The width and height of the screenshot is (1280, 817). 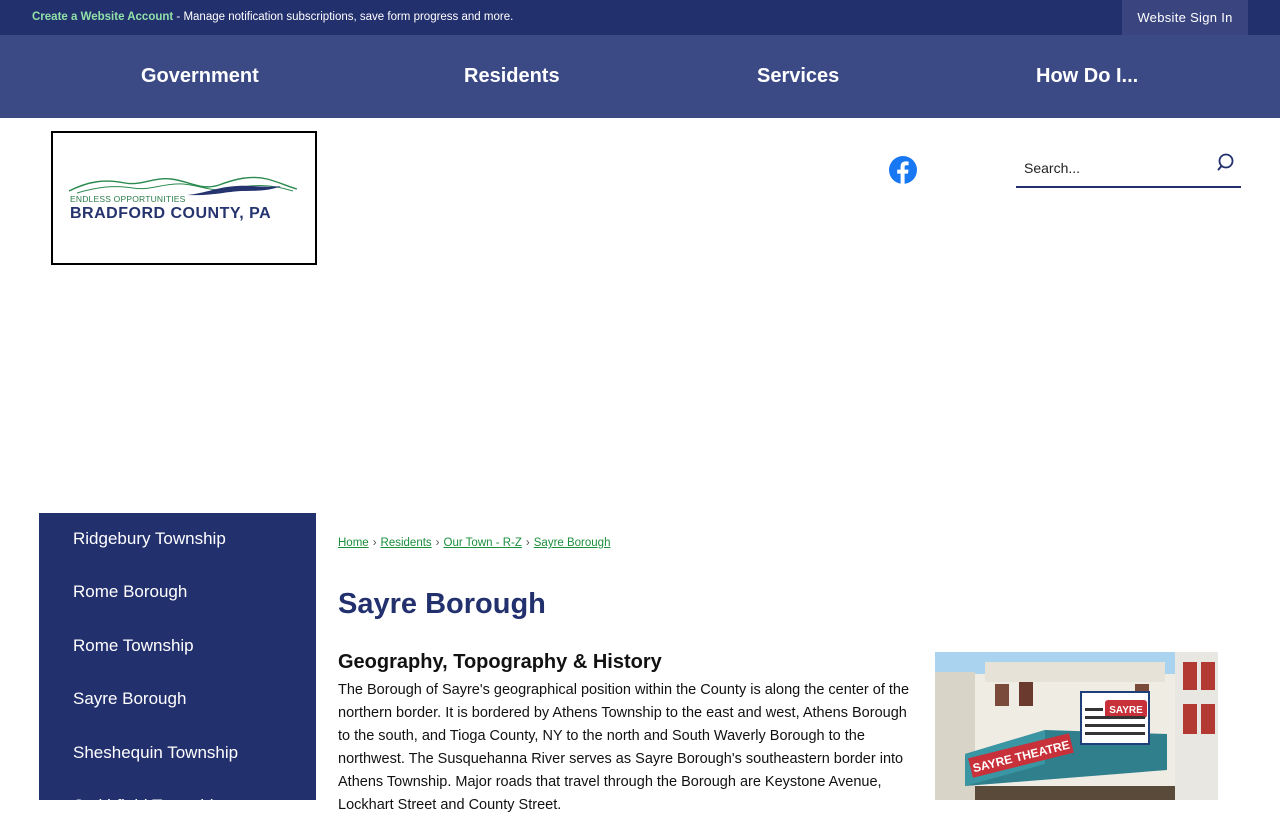 I want to click on facebook-icon, so click(x=903, y=170).